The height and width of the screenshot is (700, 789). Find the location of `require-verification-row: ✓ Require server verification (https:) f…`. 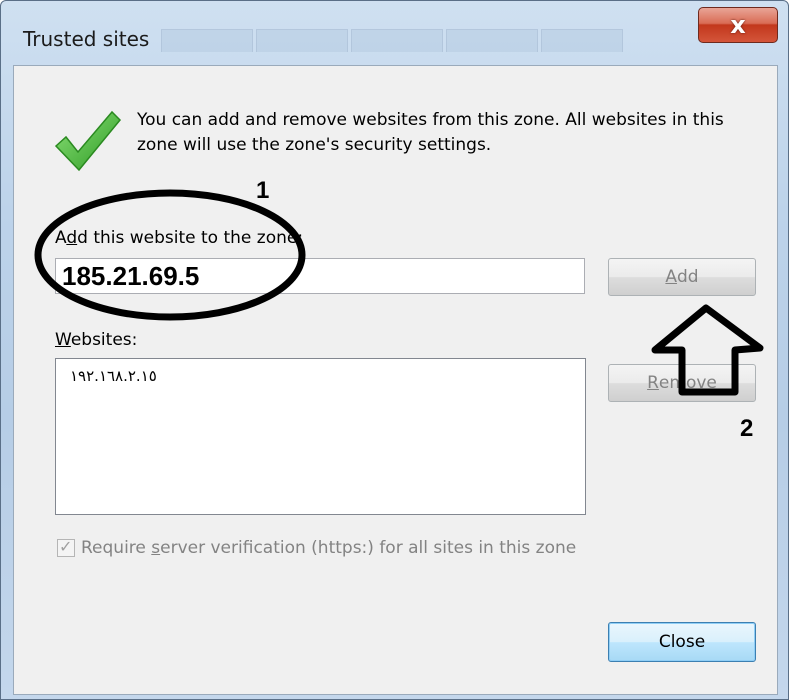

require-verification-row: ✓ Require server verification (https:) f… is located at coordinates (317, 547).